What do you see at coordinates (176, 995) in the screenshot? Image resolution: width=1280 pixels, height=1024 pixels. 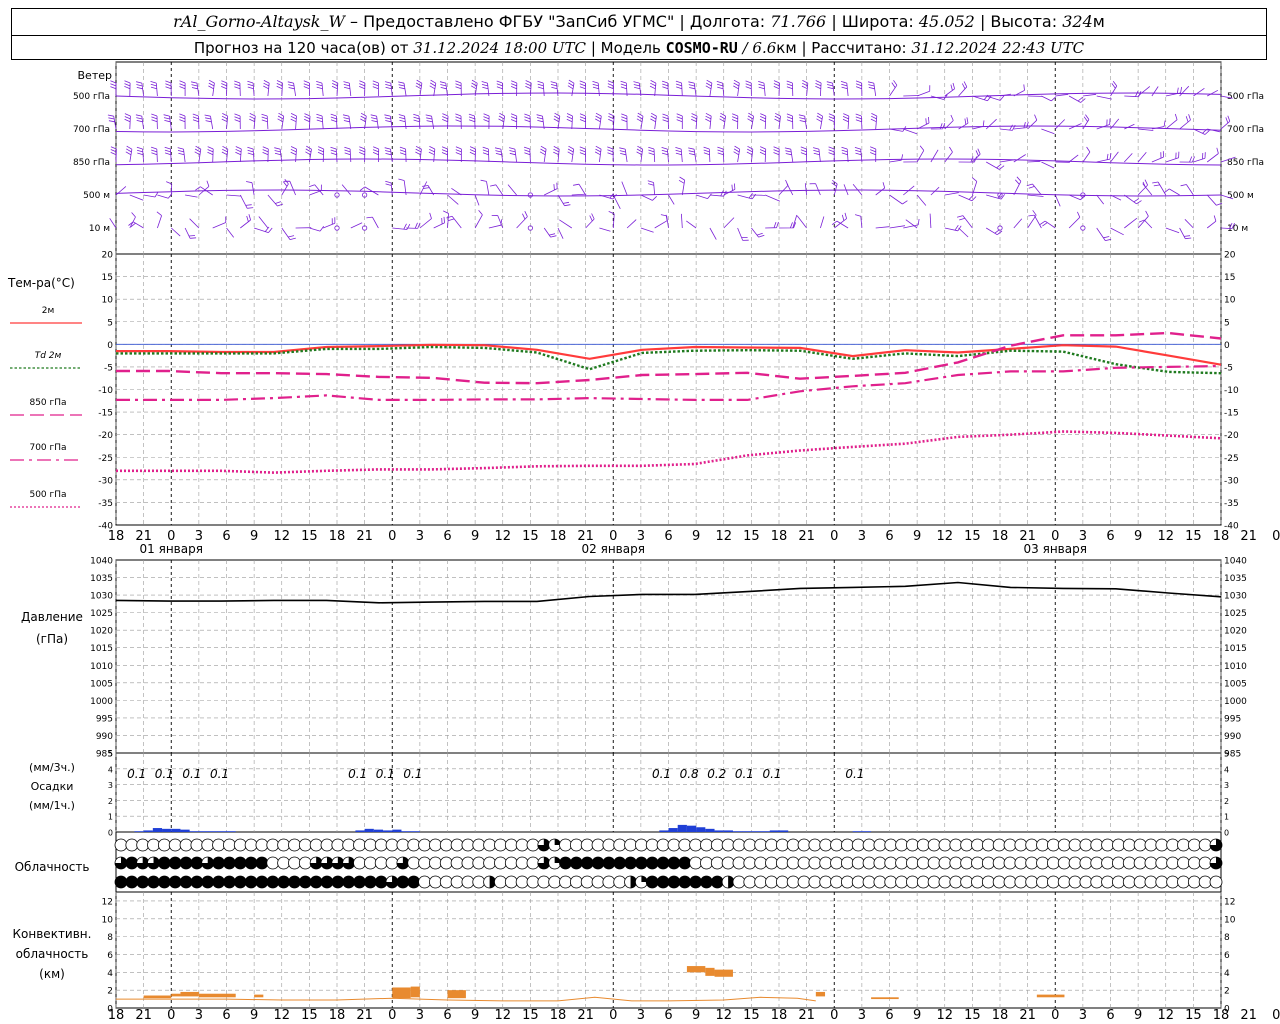 I see `conv-cloud-bar` at bounding box center [176, 995].